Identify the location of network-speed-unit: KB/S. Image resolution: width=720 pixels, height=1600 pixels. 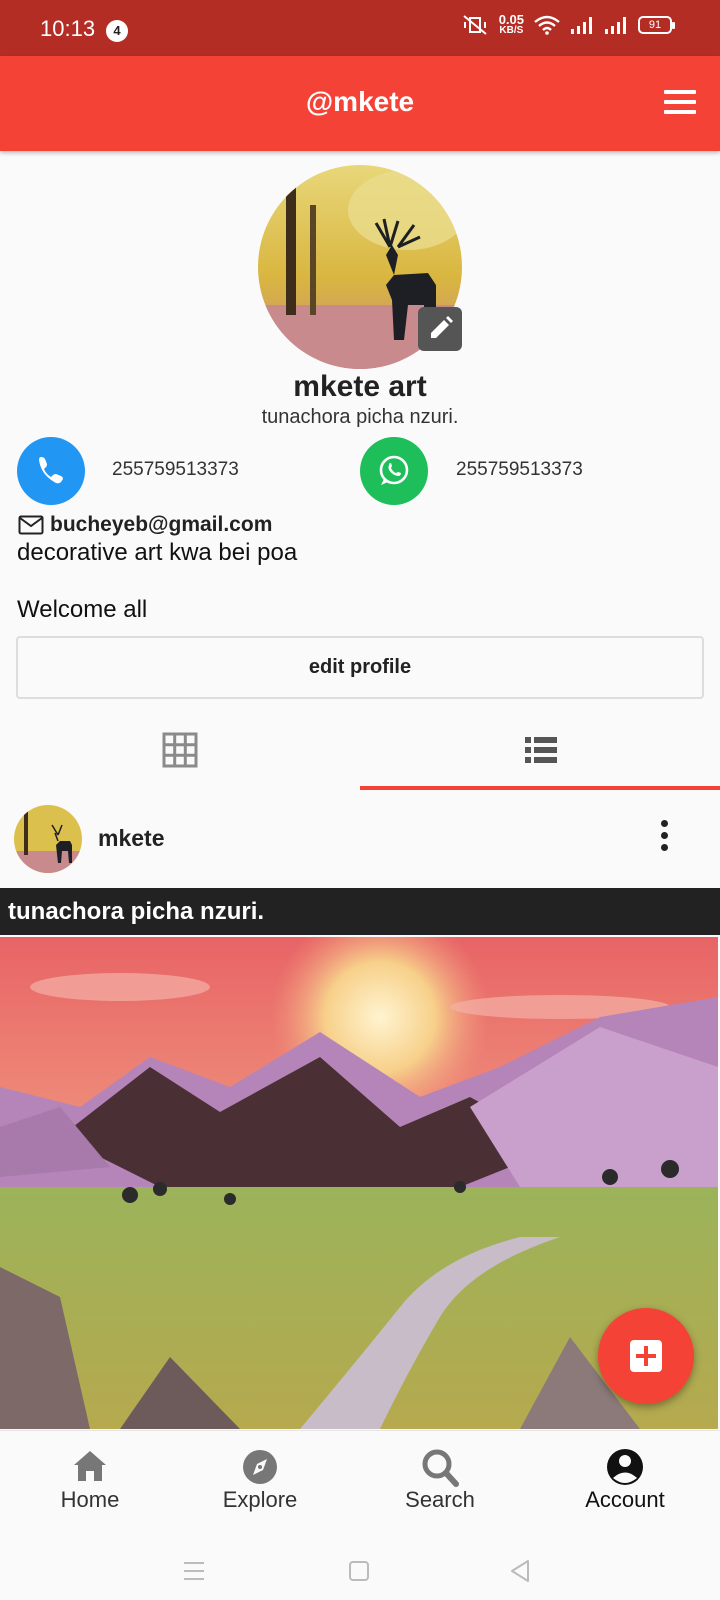
(511, 30).